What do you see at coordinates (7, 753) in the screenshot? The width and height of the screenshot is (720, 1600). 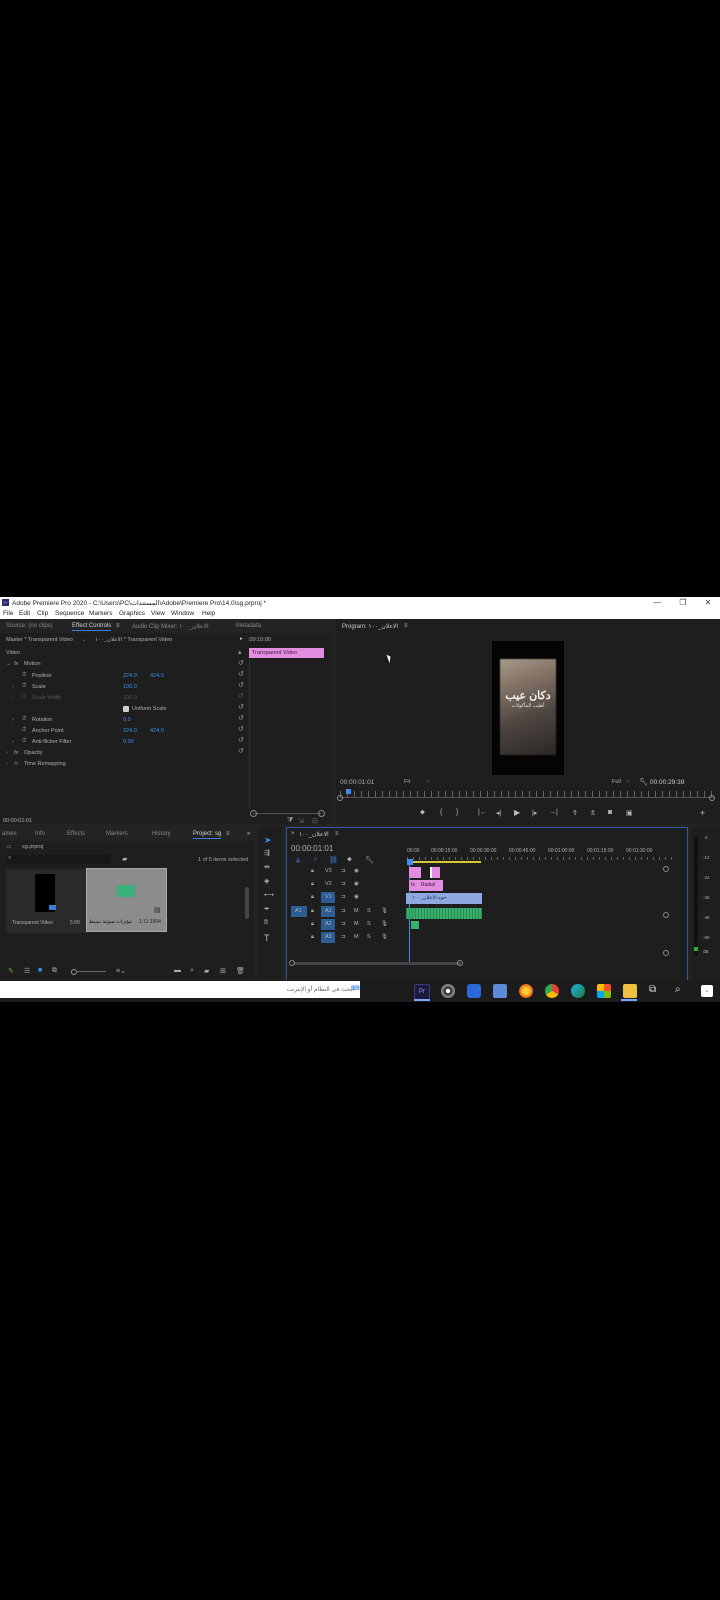 I see `expand-opacity-icon: ›` at bounding box center [7, 753].